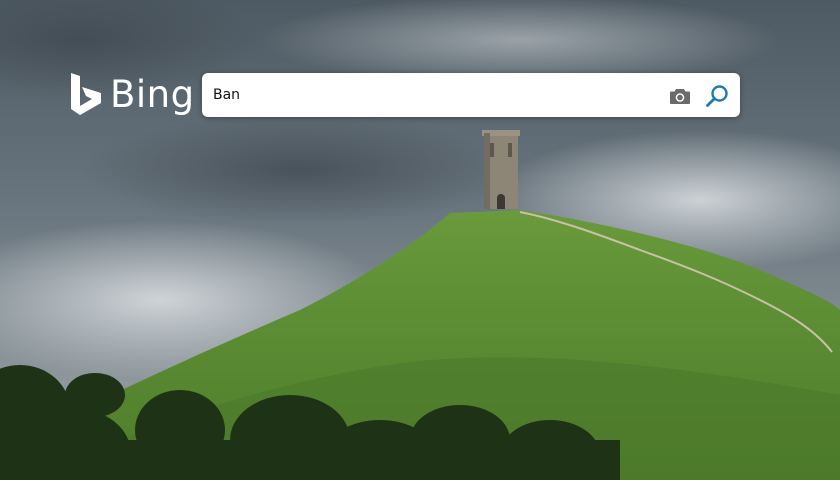  Describe the element at coordinates (152, 94) in the screenshot. I see `bing-logo-text: Bing` at that location.